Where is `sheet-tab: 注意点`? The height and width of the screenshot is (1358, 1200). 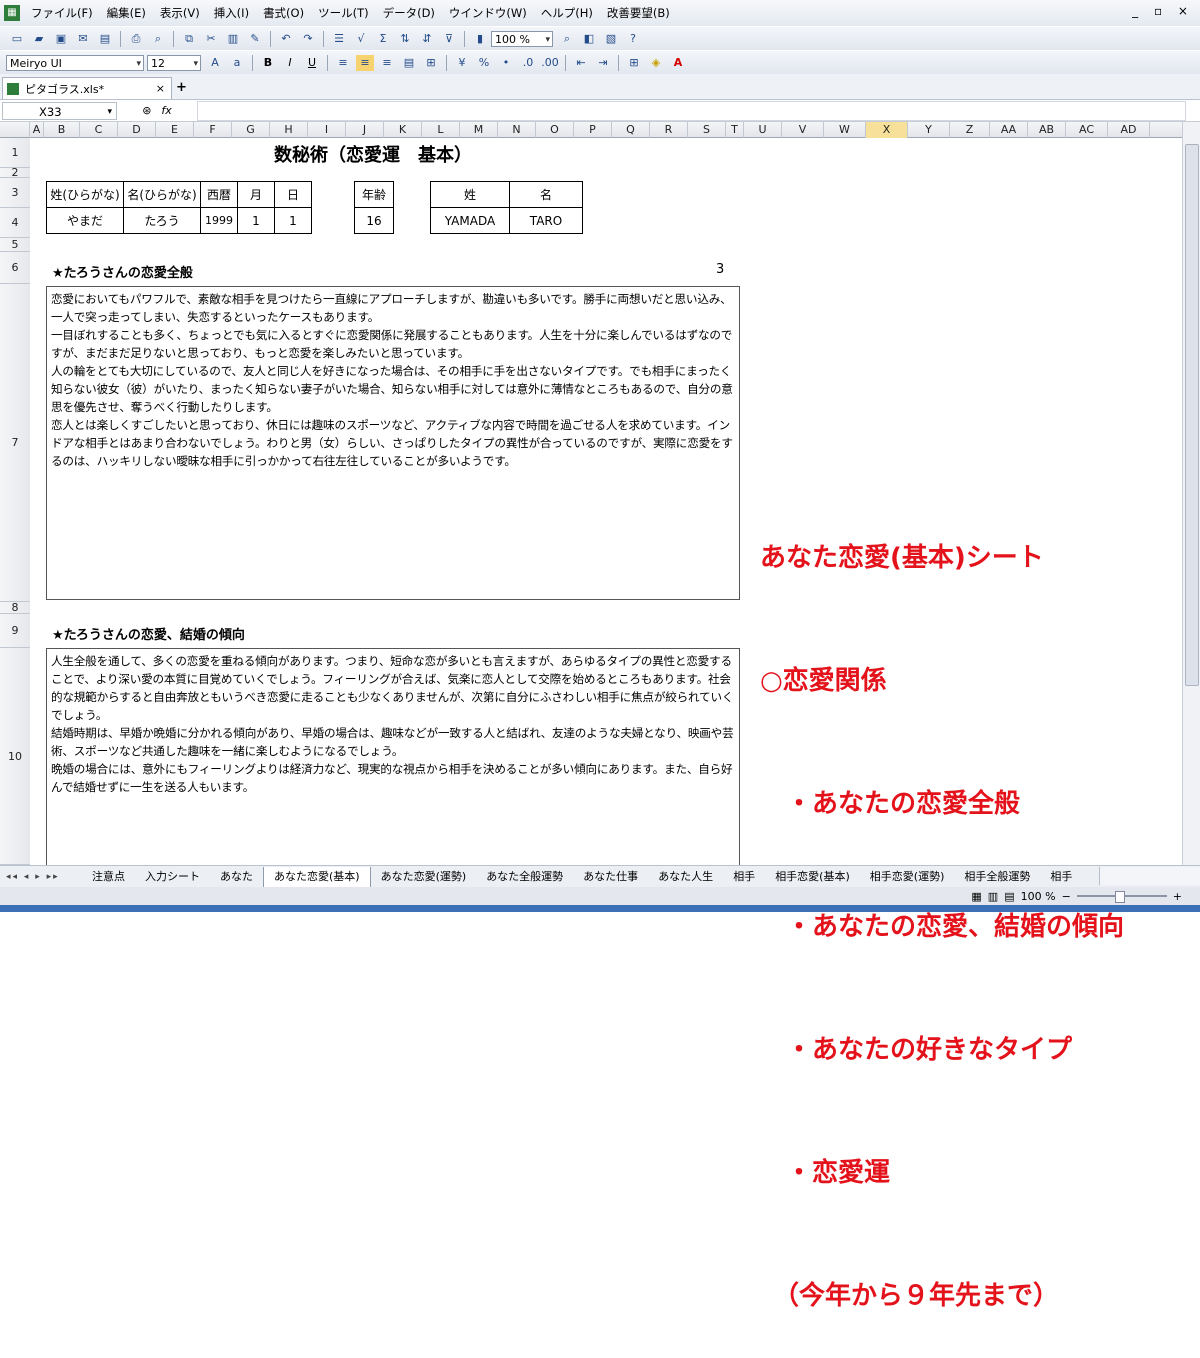 sheet-tab: 注意点 is located at coordinates (108, 877).